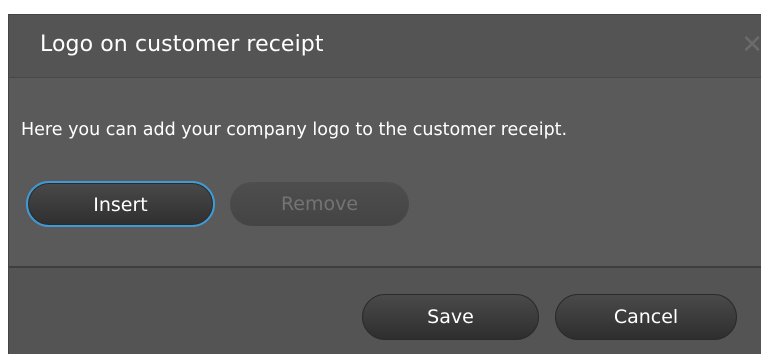 This screenshot has width=761, height=354. I want to click on insert-button: Insert, so click(120, 204).